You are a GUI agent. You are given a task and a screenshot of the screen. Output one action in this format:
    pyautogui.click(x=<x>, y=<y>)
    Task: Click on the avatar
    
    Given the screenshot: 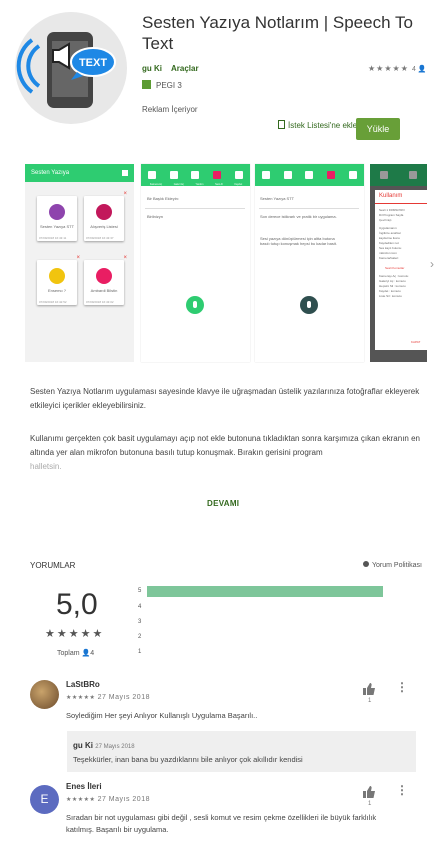 What is the action you would take?
    pyautogui.click(x=44, y=694)
    